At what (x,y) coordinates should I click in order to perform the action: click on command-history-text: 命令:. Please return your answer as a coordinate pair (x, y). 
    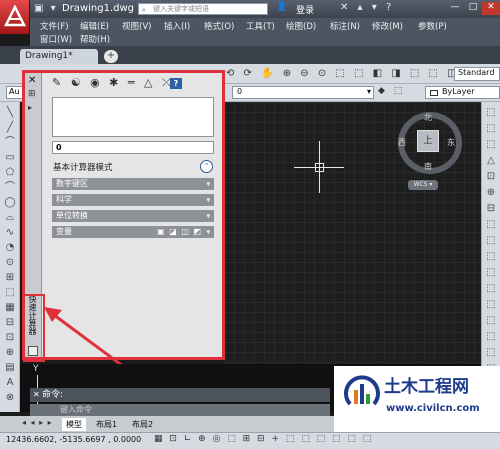
    Looking at the image, I should click on (53, 395).